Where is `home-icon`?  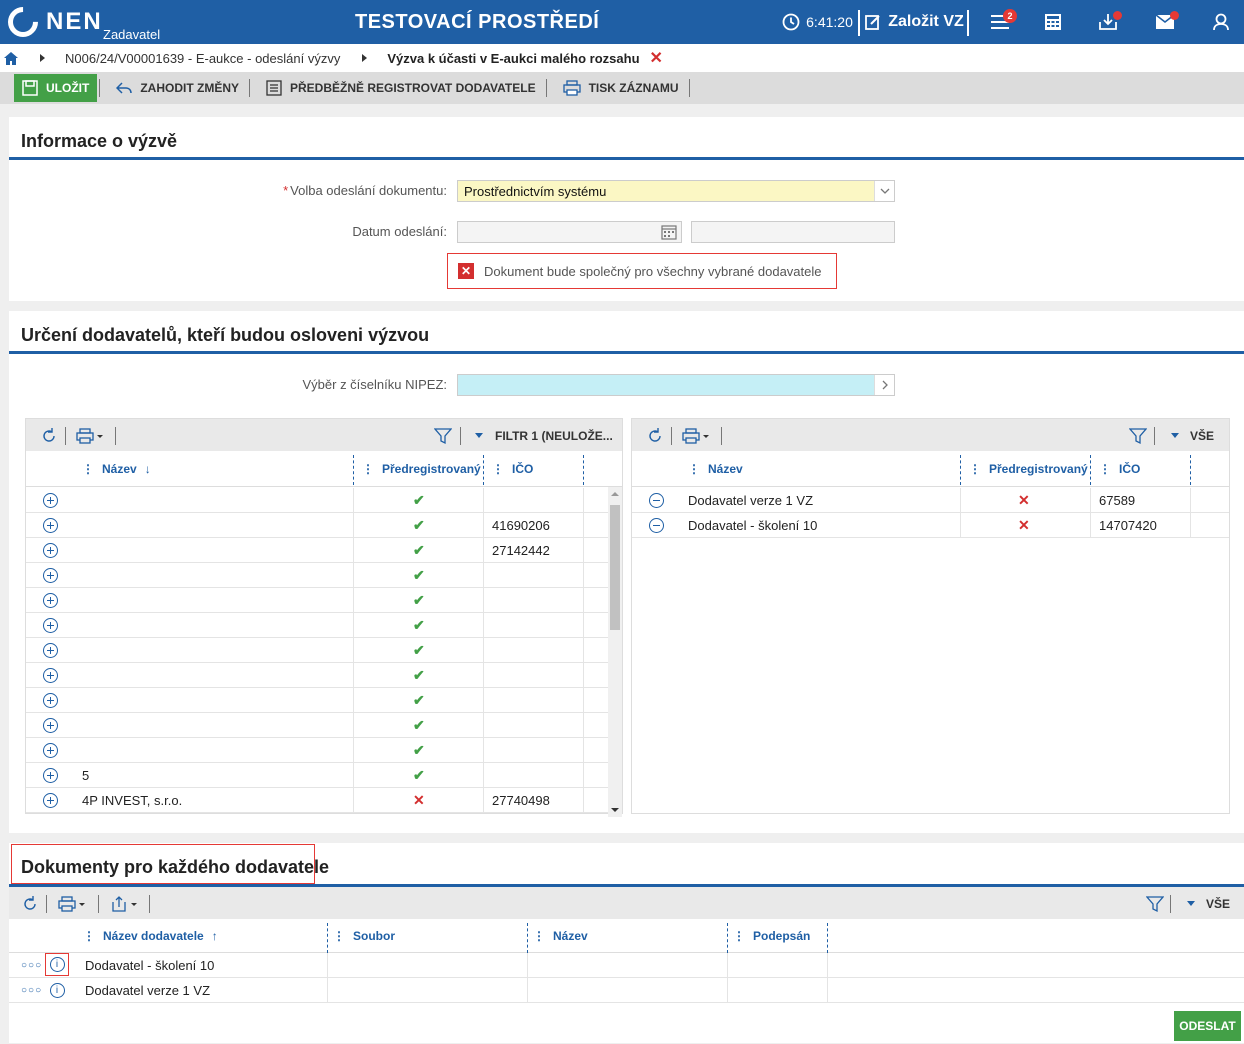
home-icon is located at coordinates (11, 58).